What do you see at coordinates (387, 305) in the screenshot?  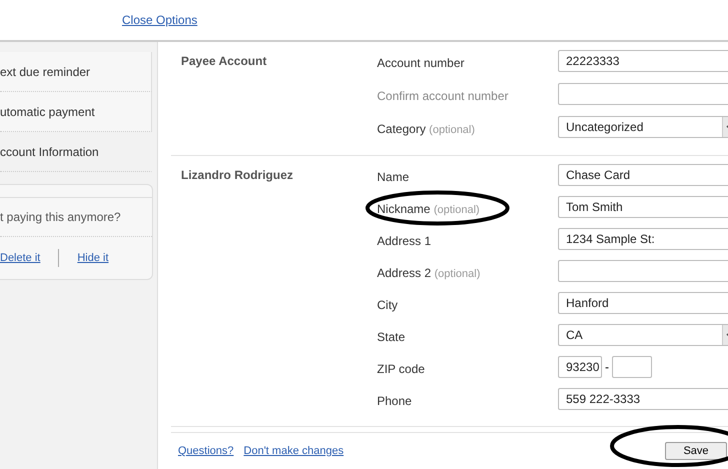 I see `field-label: City` at bounding box center [387, 305].